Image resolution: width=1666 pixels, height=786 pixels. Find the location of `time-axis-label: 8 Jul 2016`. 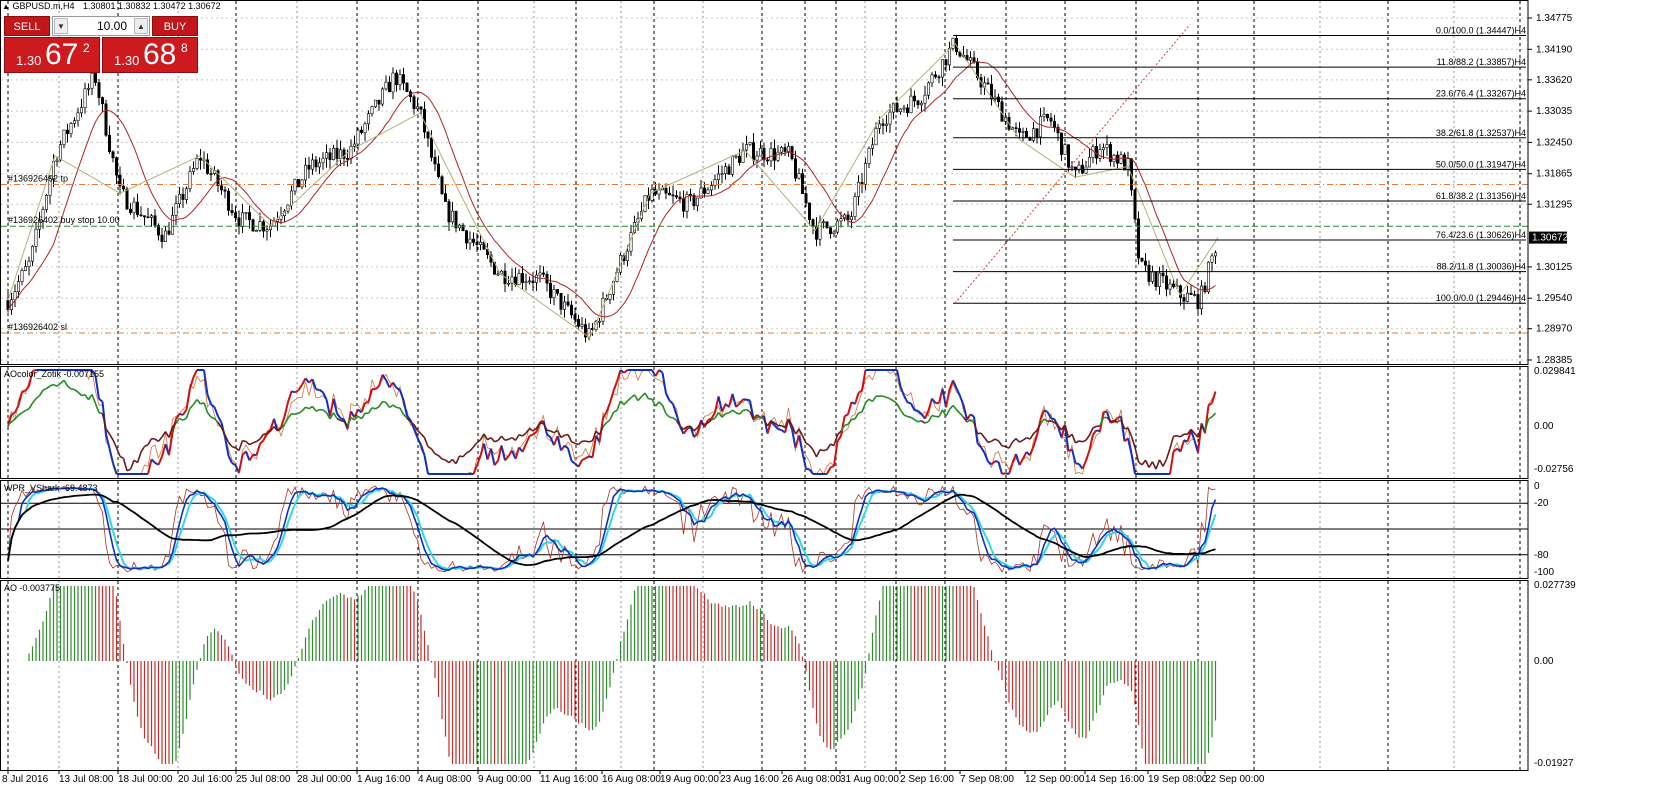

time-axis-label: 8 Jul 2016 is located at coordinates (25, 779).